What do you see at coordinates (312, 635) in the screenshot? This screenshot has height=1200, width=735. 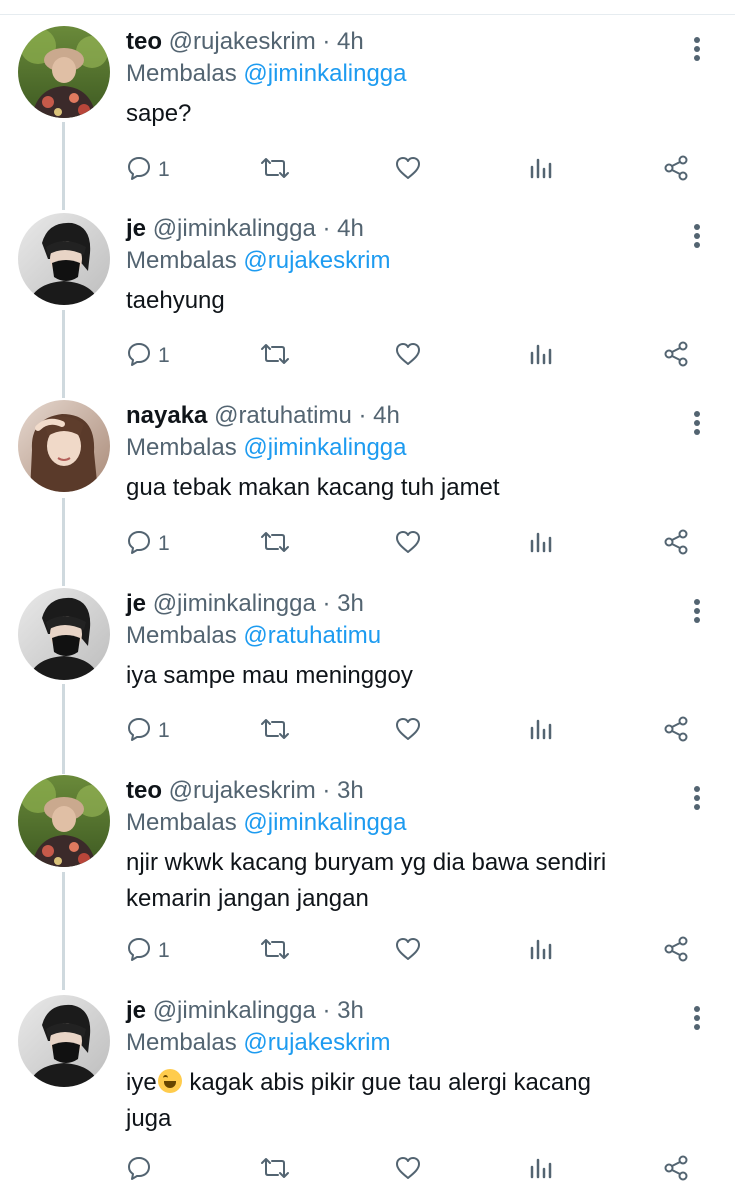 I see `mention-link: @ratuhatimu` at bounding box center [312, 635].